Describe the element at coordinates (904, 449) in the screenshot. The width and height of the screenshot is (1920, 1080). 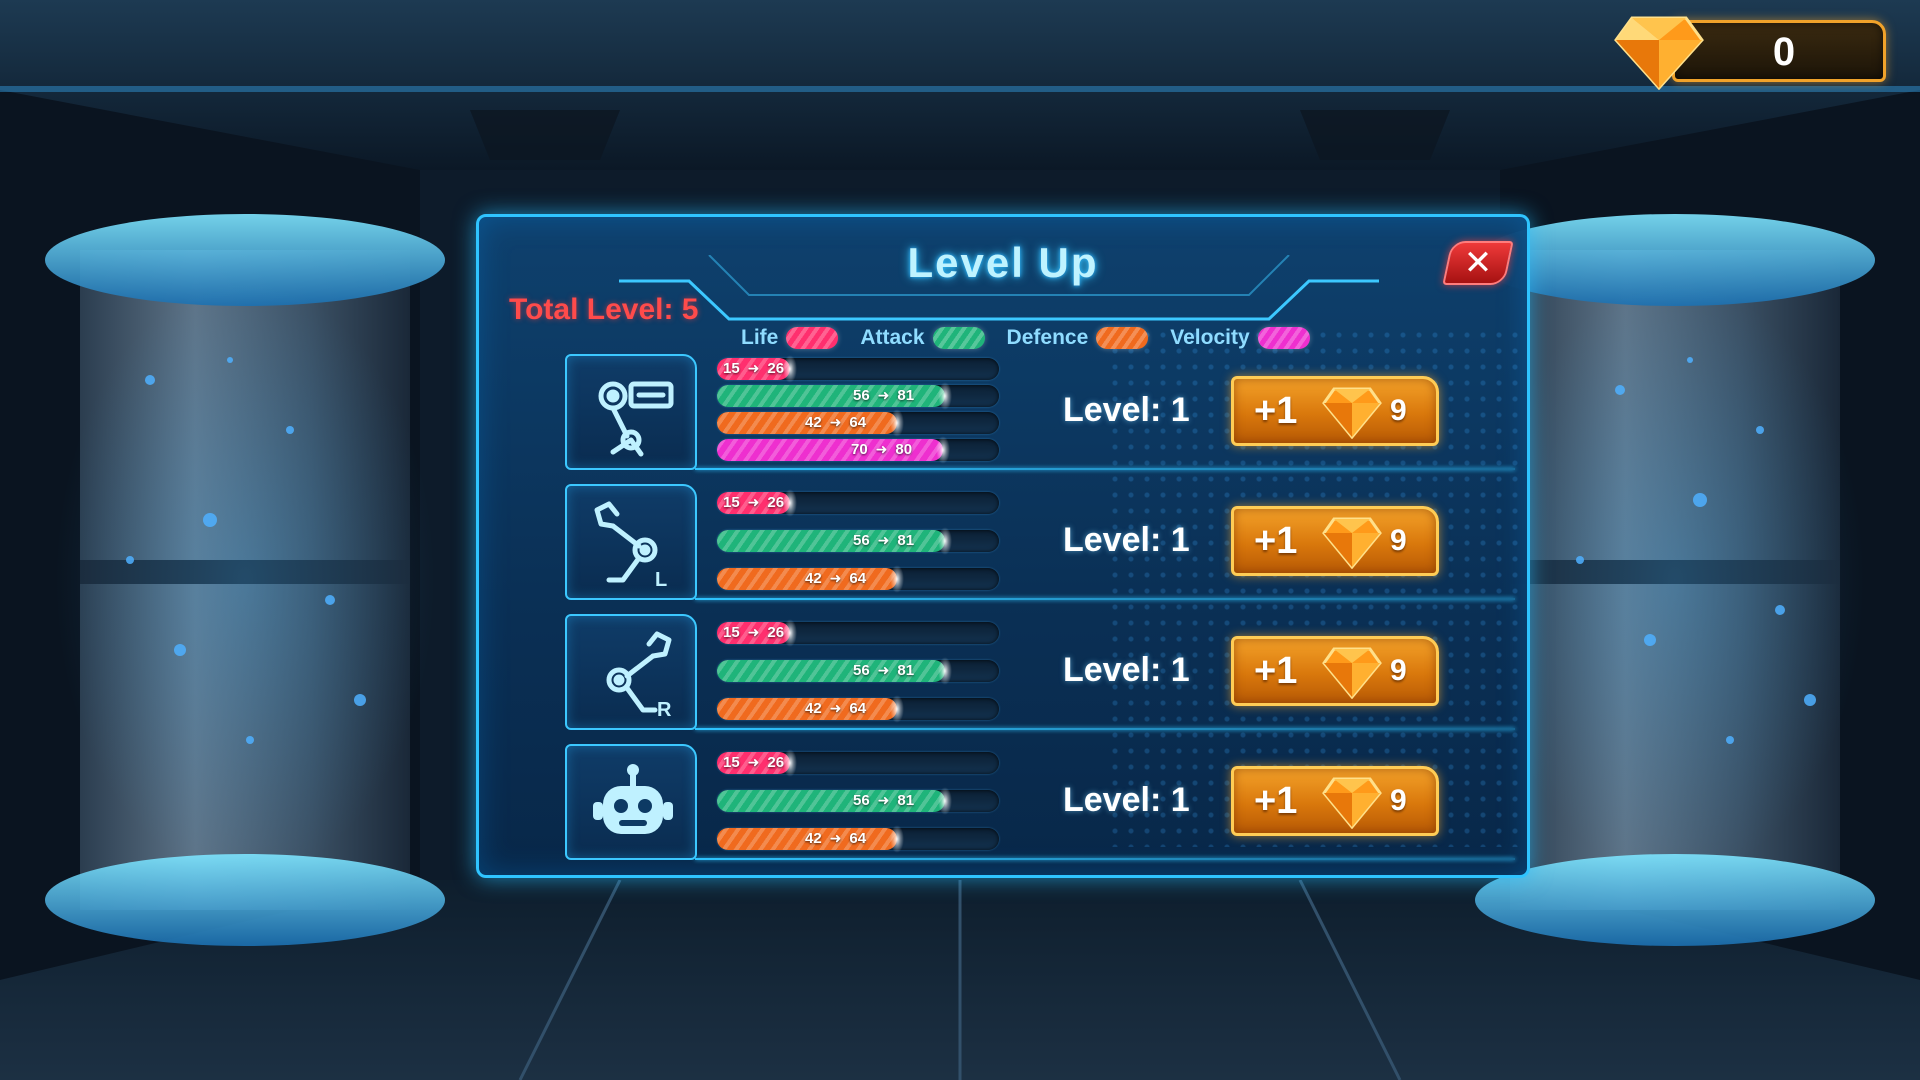
I see `stat-next: 80` at that location.